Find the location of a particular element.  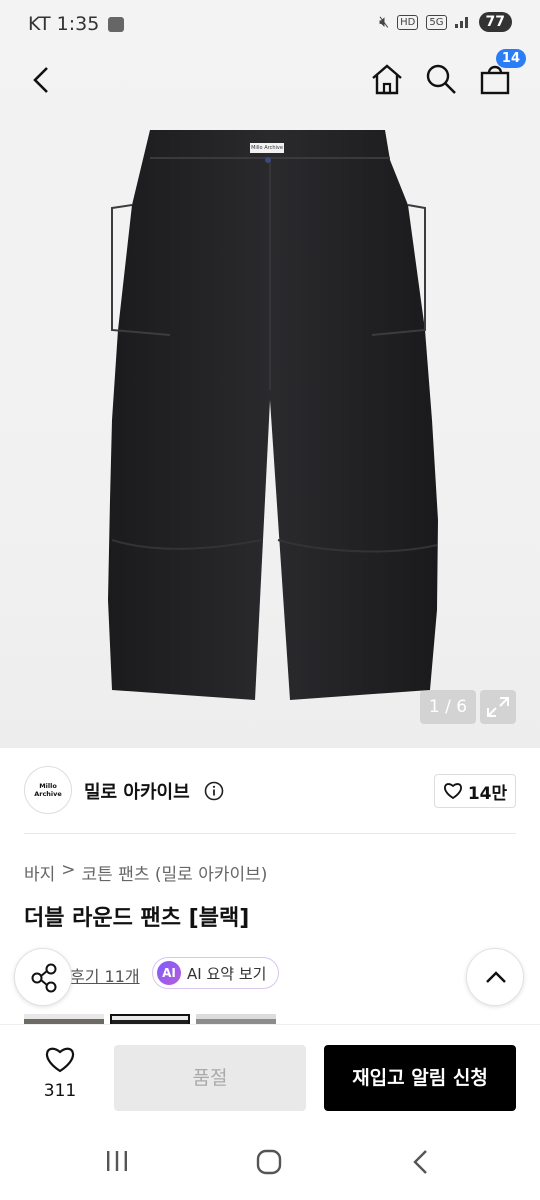

share-icon is located at coordinates (44, 978).